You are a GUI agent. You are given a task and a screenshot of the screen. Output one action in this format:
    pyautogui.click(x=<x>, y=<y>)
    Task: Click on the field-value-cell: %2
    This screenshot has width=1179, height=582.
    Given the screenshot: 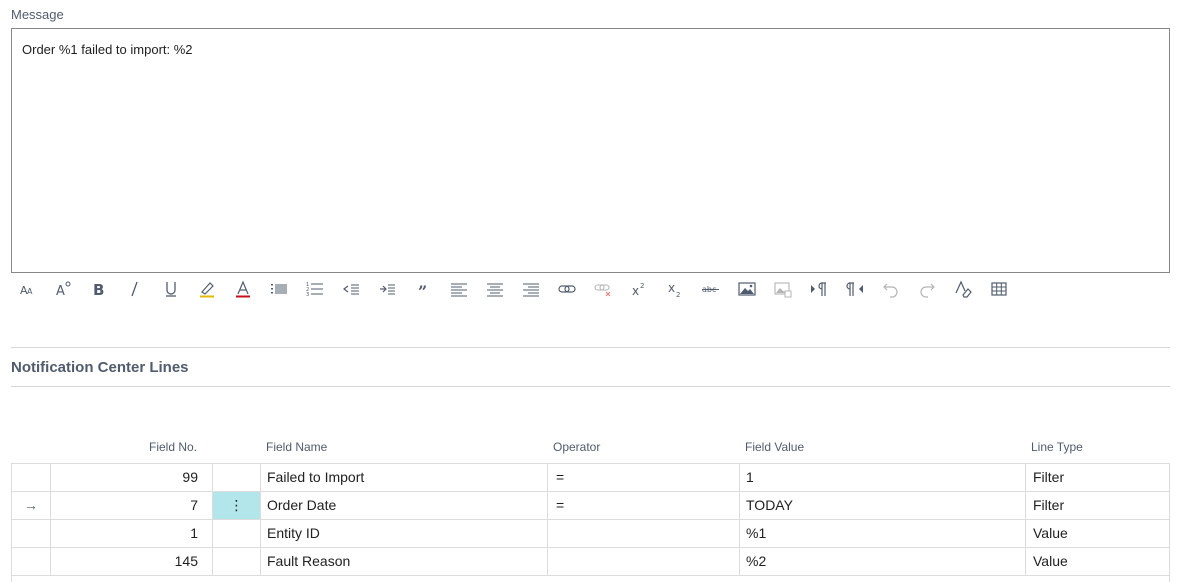 What is the action you would take?
    pyautogui.click(x=883, y=561)
    